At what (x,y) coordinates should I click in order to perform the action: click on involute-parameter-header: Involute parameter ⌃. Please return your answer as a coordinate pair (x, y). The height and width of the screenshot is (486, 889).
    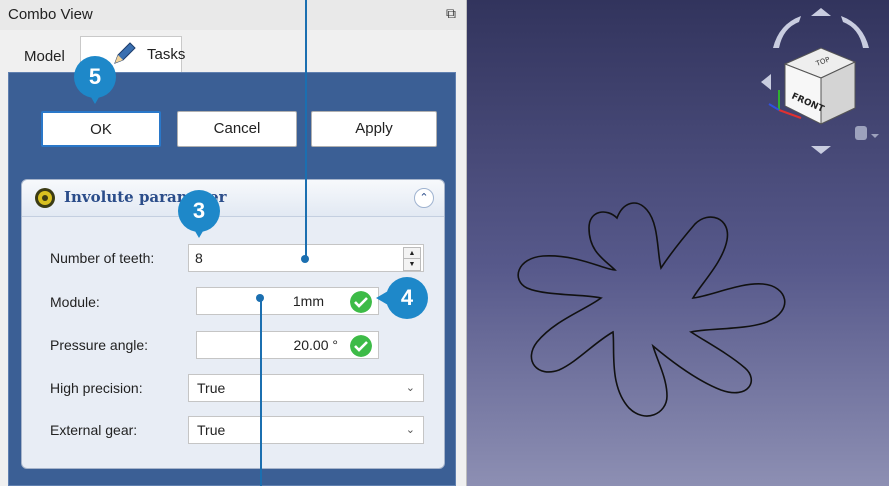
    Looking at the image, I should click on (233, 198).